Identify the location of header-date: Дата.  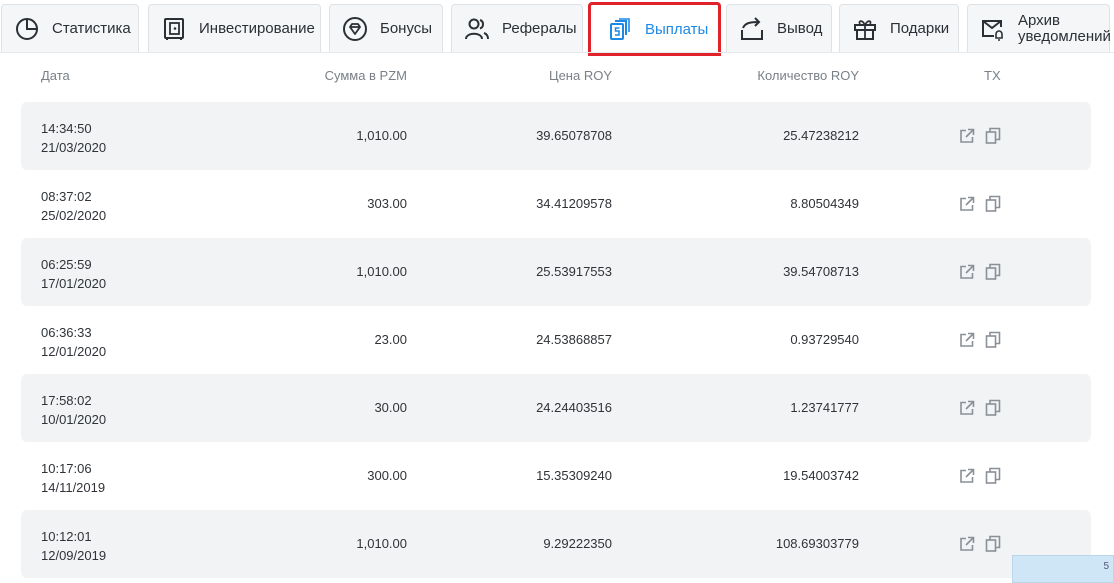
(55, 75).